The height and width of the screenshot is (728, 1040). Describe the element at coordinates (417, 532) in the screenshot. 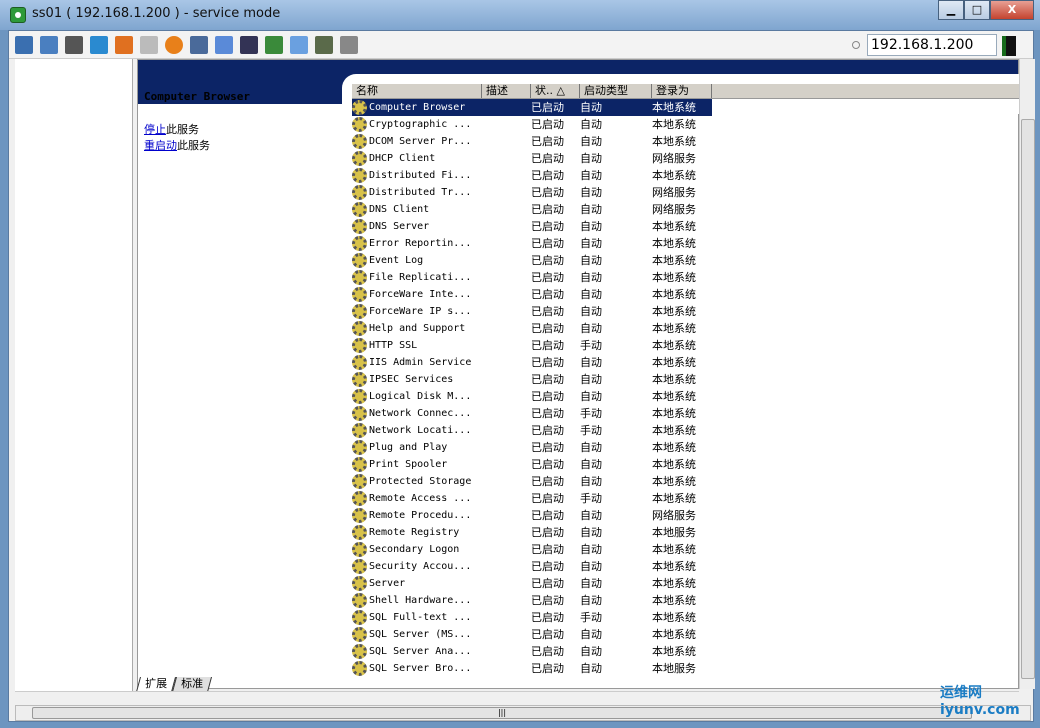

I see `service-name: Remote Registry` at that location.